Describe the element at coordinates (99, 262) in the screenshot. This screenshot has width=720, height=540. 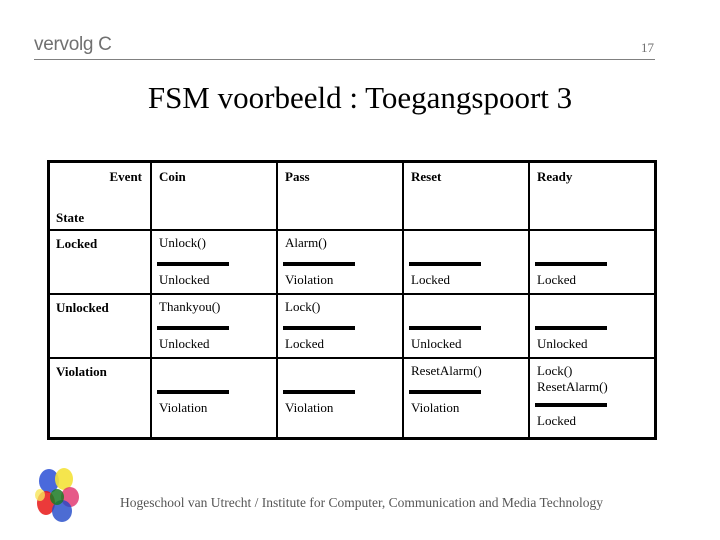
I see `state-cell: Locked` at that location.